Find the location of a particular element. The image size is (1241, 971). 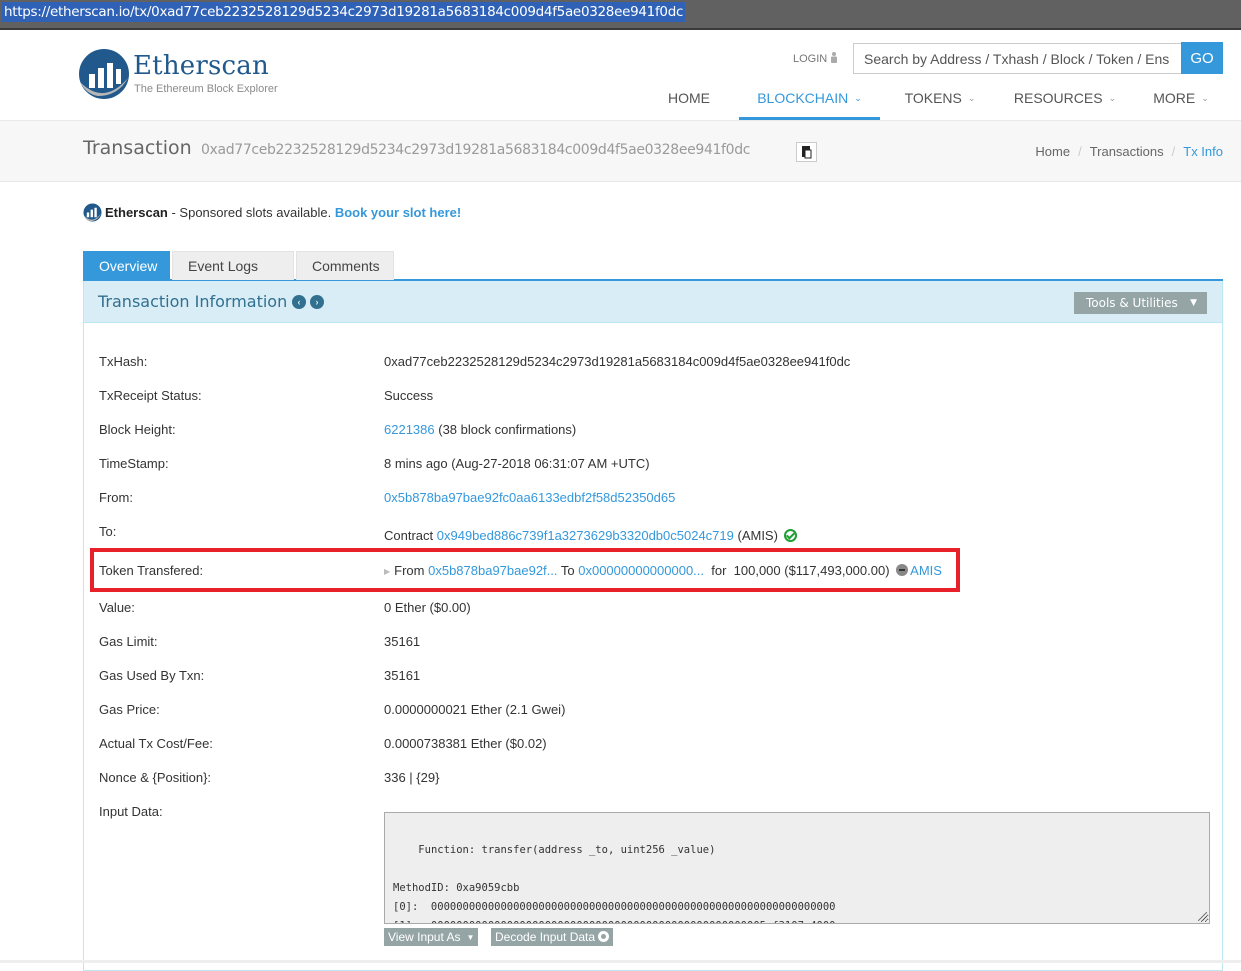

book-slot-link: Book your slot here! is located at coordinates (398, 212).